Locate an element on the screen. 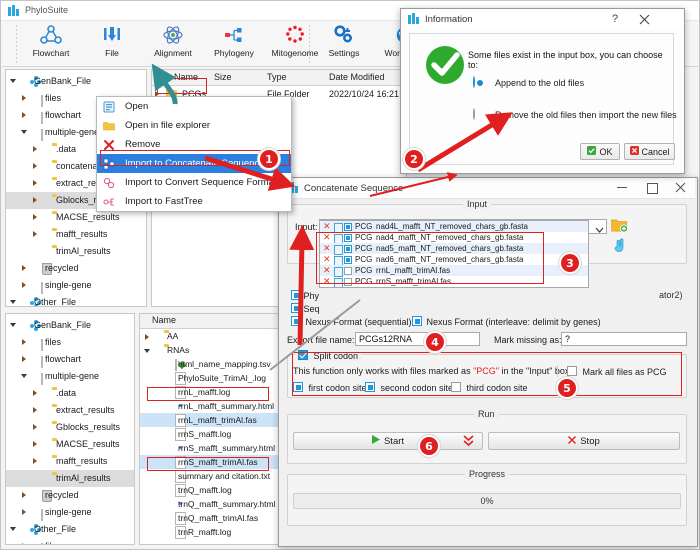 This screenshot has height=550, width=700. option-append-row: Append to the old files is located at coordinates (528, 82).